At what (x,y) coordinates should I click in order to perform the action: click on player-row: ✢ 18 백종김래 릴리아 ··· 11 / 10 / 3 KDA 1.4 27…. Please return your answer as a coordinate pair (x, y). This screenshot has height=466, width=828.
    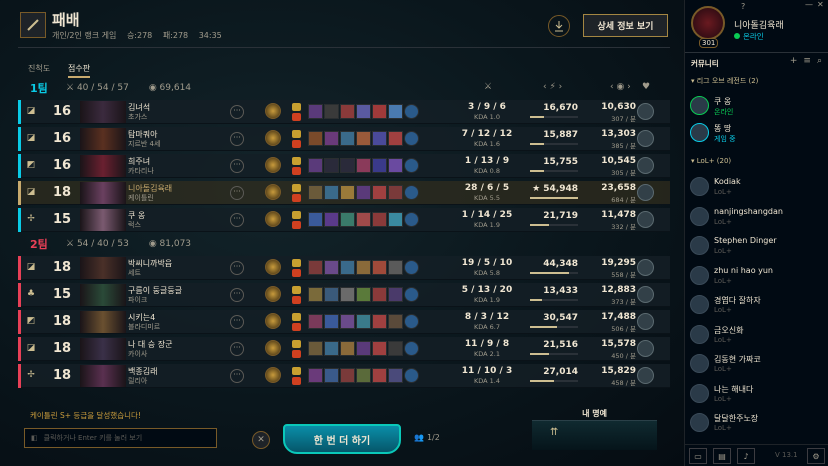
    Looking at the image, I should click on (344, 376).